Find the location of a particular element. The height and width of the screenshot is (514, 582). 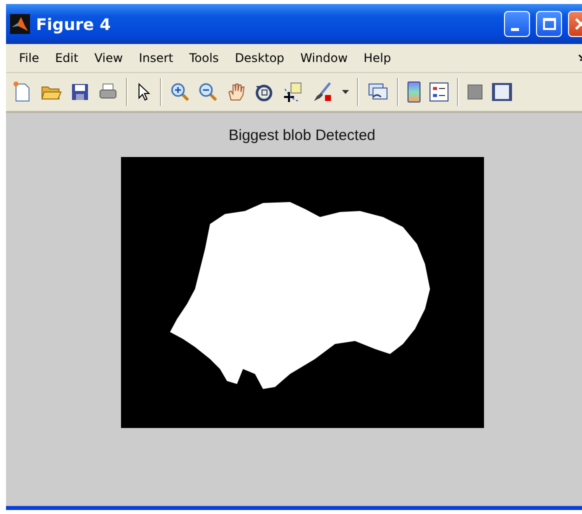

zoom-out-icon is located at coordinates (208, 92).